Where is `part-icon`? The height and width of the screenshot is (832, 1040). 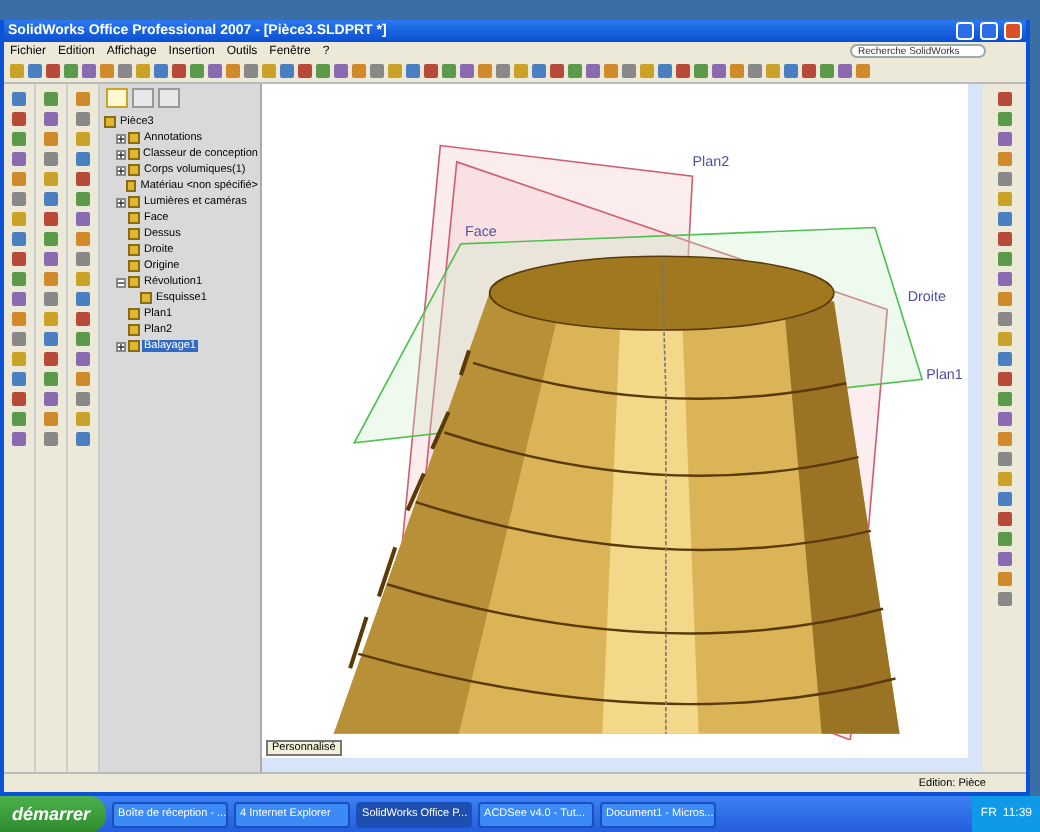 part-icon is located at coordinates (110, 122).